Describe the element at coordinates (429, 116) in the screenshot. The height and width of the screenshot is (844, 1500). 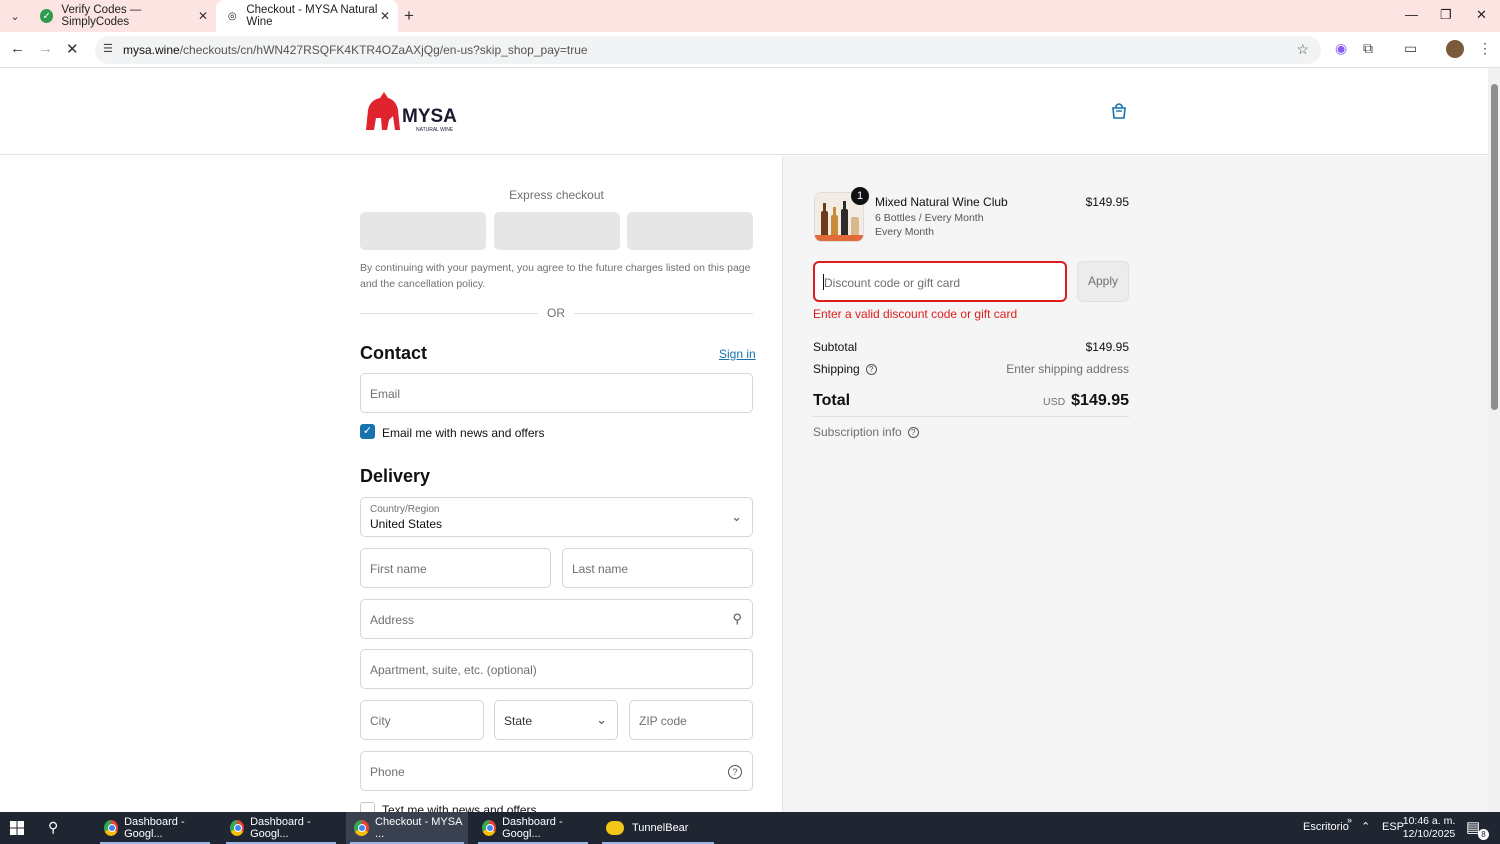
I see `svg-text: MYSA` at that location.